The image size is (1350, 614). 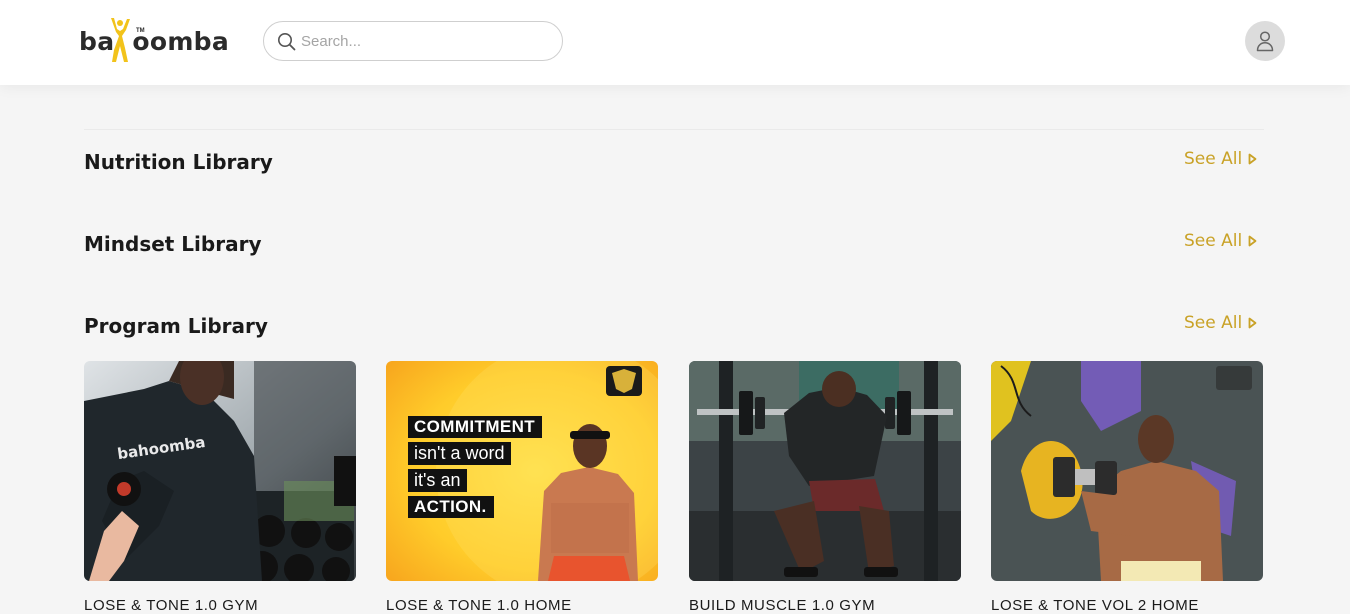 I want to click on user-avatar-button, so click(x=1265, y=41).